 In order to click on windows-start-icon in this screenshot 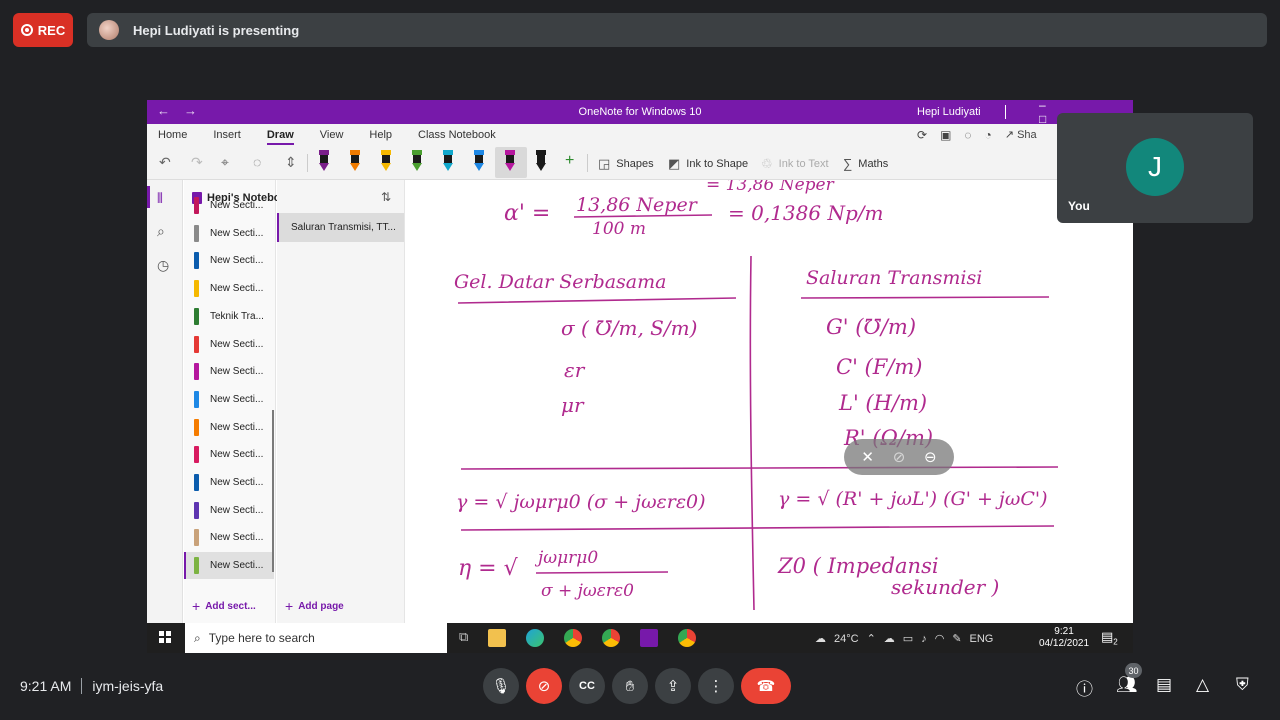, I will do `click(165, 637)`.